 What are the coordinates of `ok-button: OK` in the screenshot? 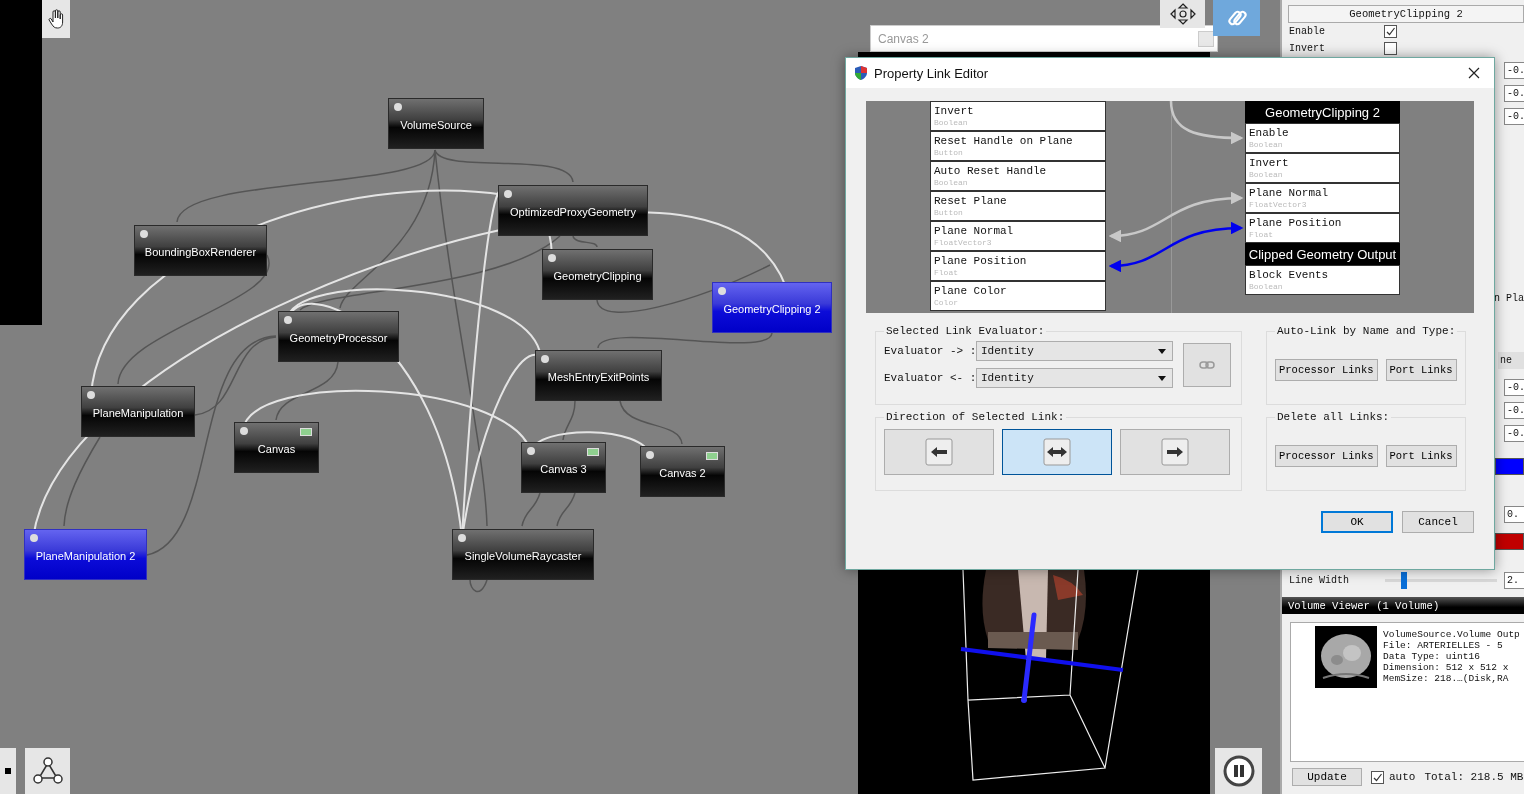 It's located at (1357, 522).